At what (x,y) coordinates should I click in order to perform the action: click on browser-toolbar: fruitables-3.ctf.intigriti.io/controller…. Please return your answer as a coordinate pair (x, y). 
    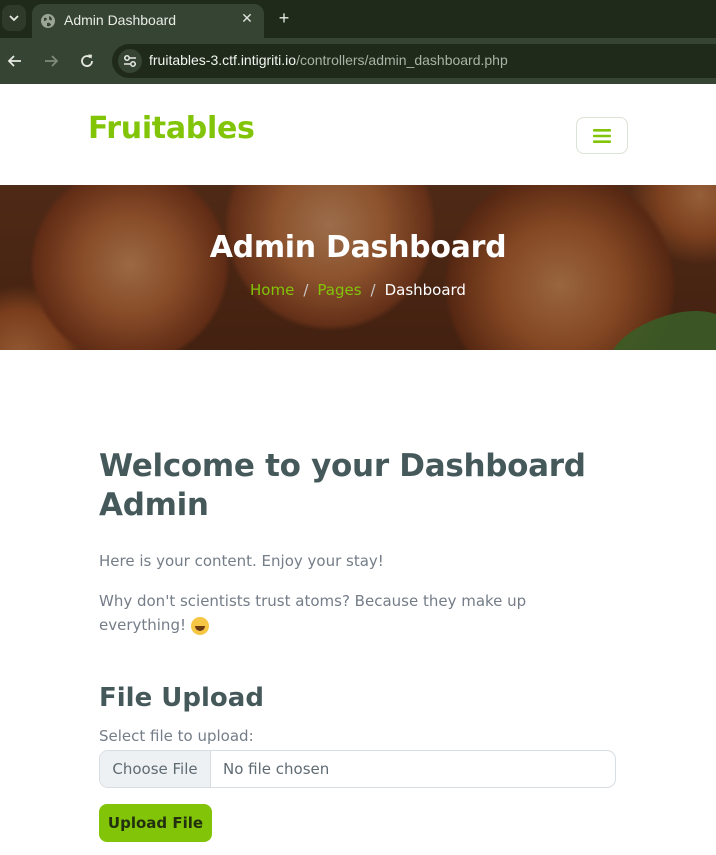
    Looking at the image, I should click on (358, 61).